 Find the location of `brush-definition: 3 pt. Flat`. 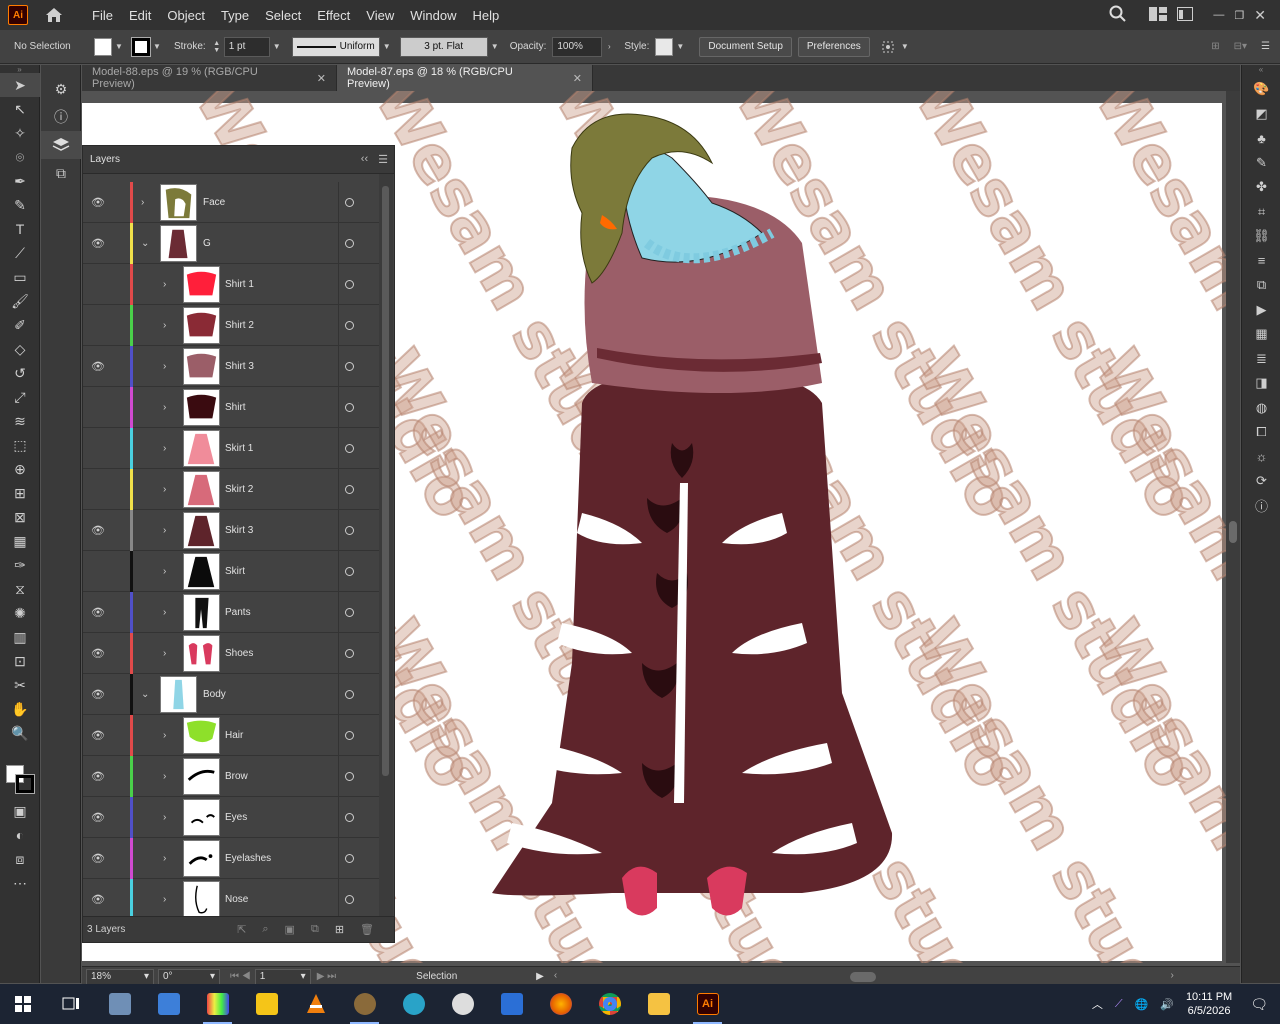

brush-definition: 3 pt. Flat is located at coordinates (443, 46).